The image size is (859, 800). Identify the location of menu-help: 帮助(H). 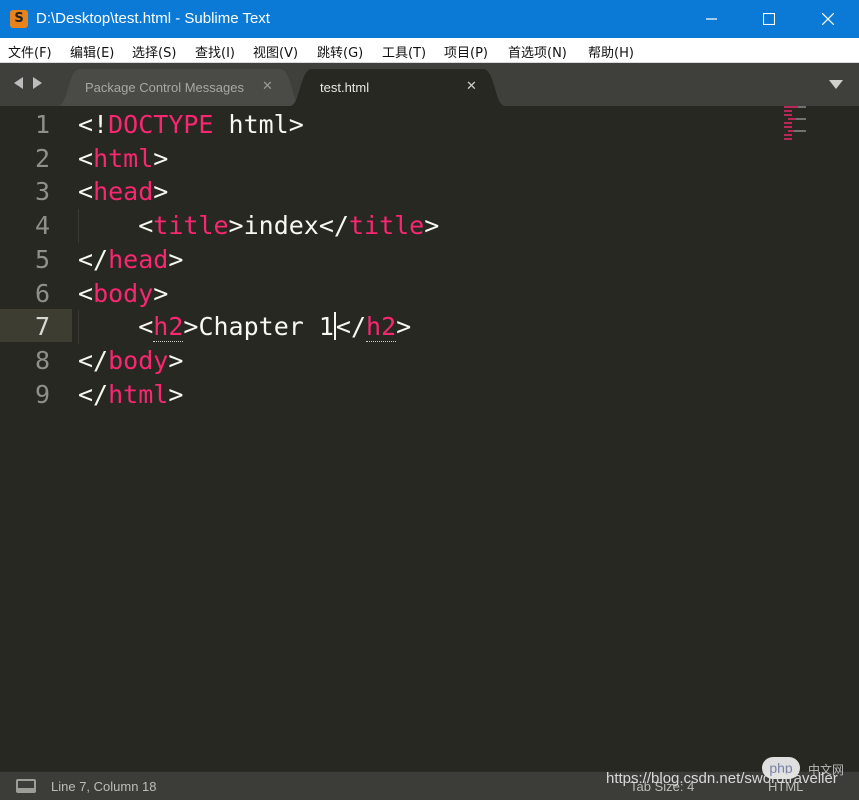
(611, 51).